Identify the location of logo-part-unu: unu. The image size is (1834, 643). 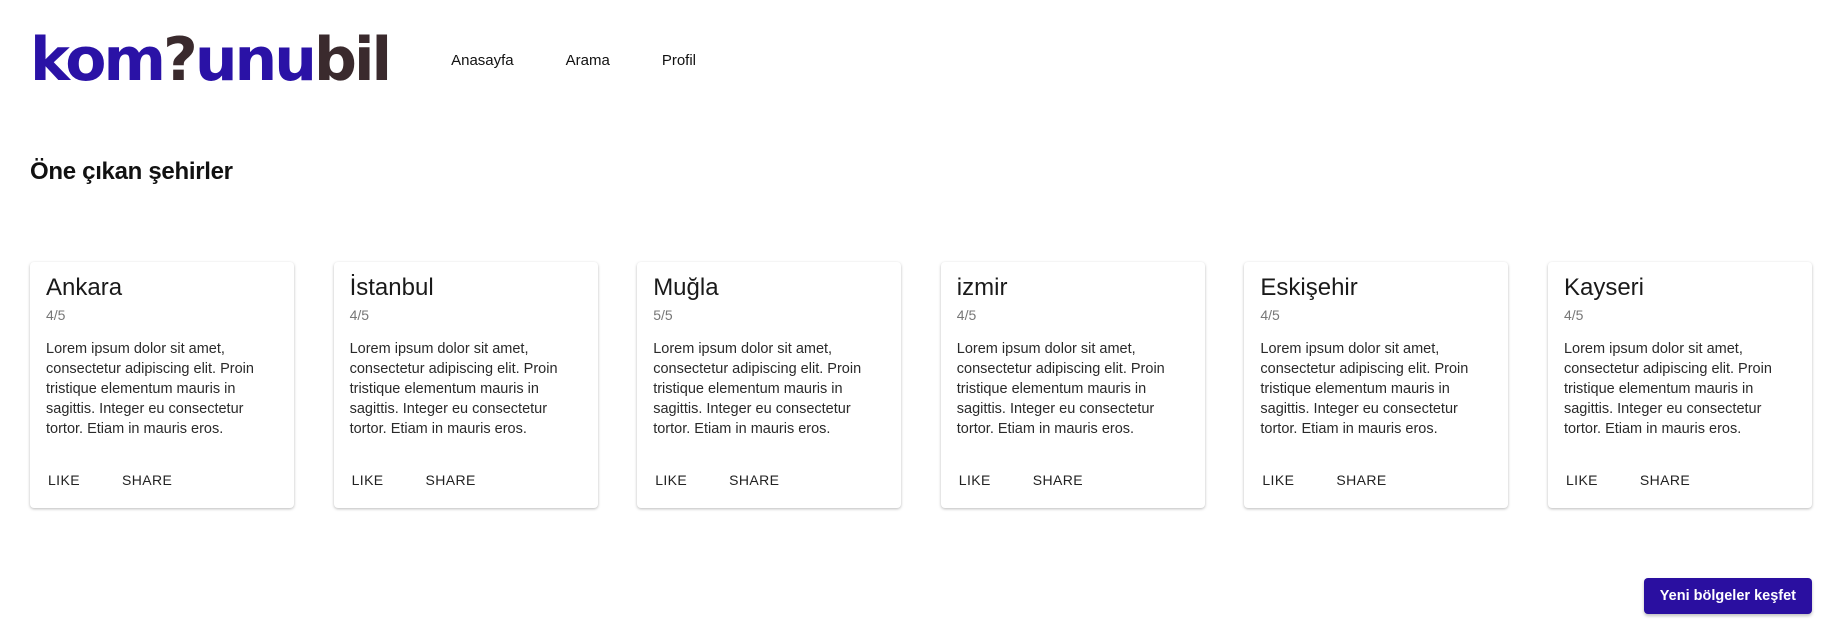
(255, 60).